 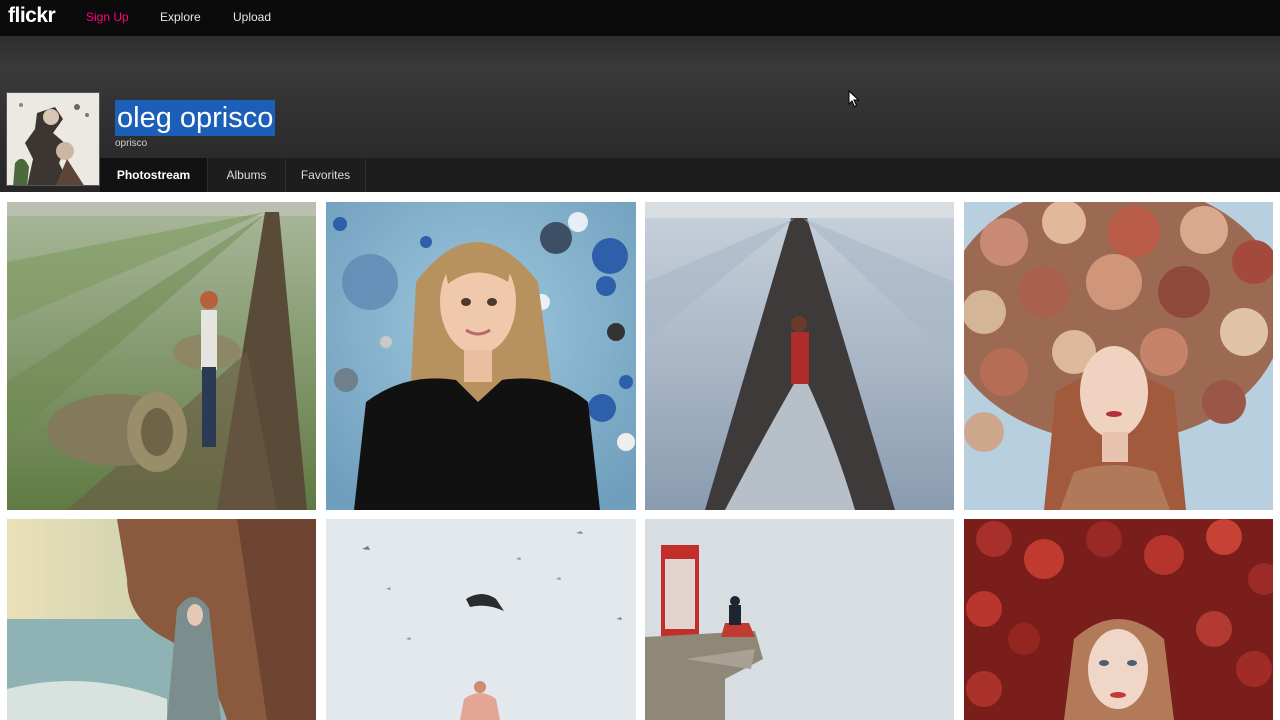 What do you see at coordinates (690, 175) in the screenshot?
I see `profile-tabs: Photostream Albums Favorites` at bounding box center [690, 175].